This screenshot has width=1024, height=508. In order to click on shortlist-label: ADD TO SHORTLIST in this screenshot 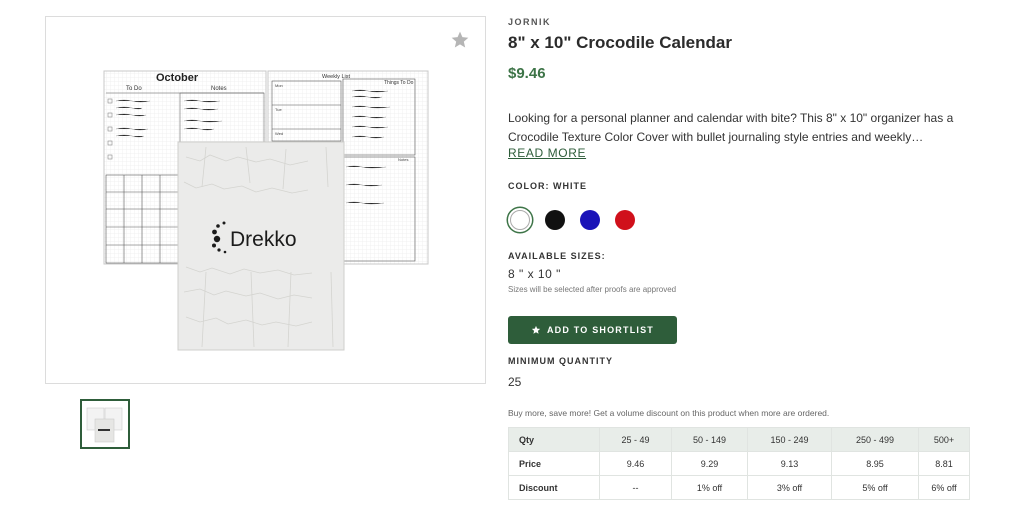, I will do `click(600, 330)`.